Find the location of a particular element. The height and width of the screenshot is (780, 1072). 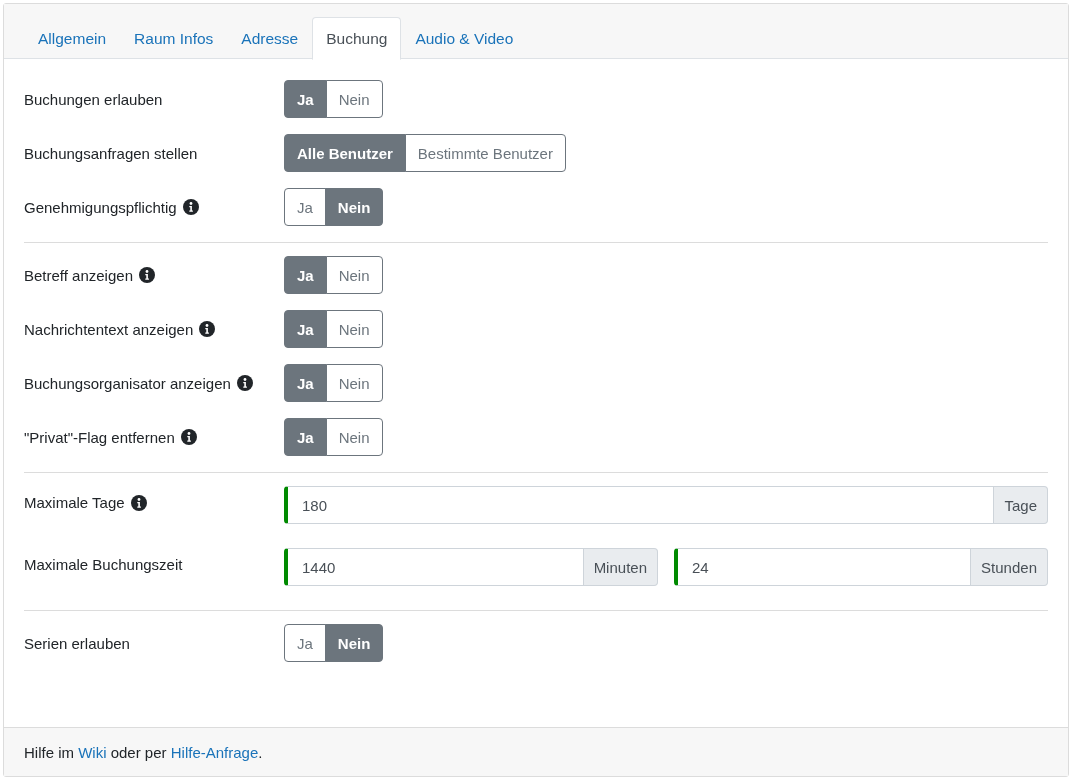

tab: Buchung is located at coordinates (357, 38).